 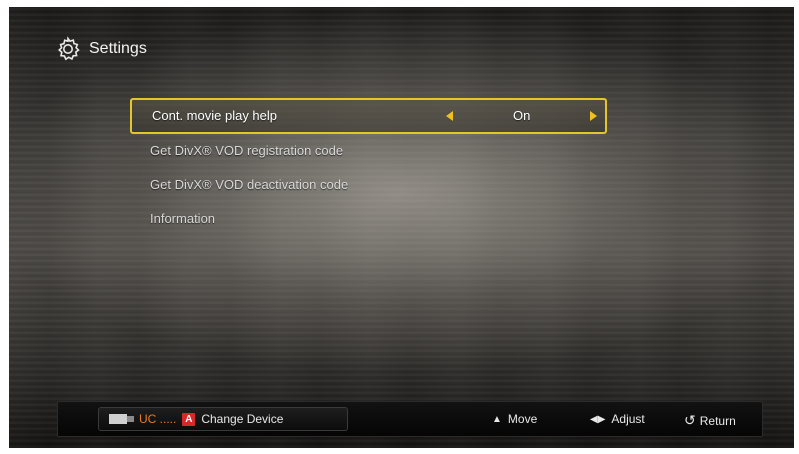 What do you see at coordinates (628, 419) in the screenshot?
I see `adjust-label: Adjust` at bounding box center [628, 419].